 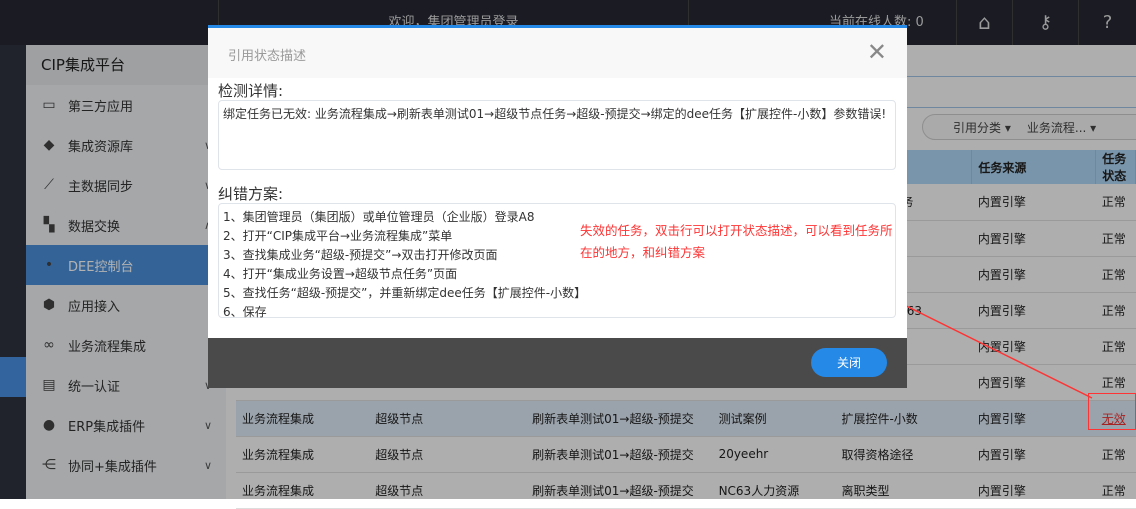 What do you see at coordinates (557, 53) in the screenshot?
I see `dialog-header: 引用状态描述 ✕` at bounding box center [557, 53].